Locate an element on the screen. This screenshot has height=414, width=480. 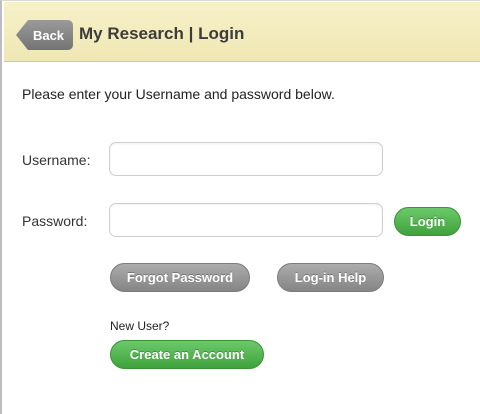
password-input is located at coordinates (246, 220).